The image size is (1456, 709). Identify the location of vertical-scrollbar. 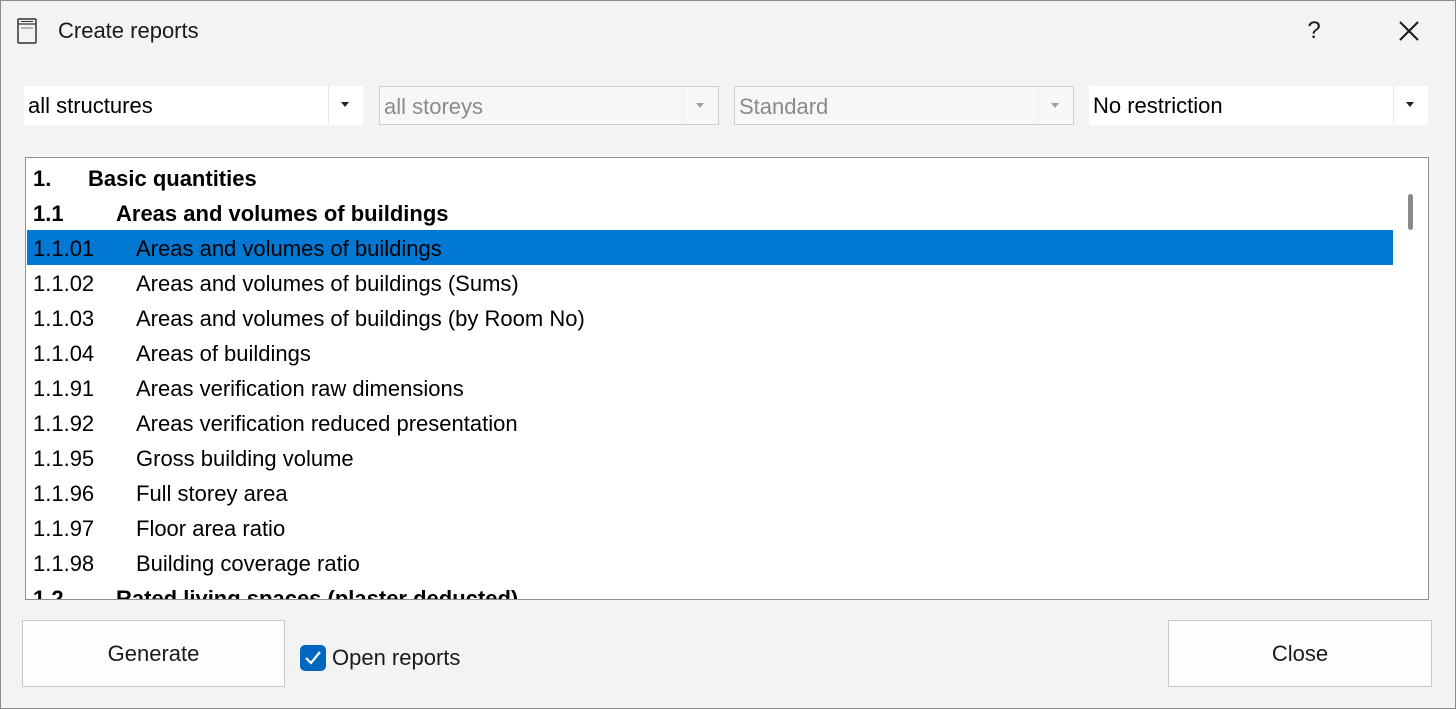
(1411, 378).